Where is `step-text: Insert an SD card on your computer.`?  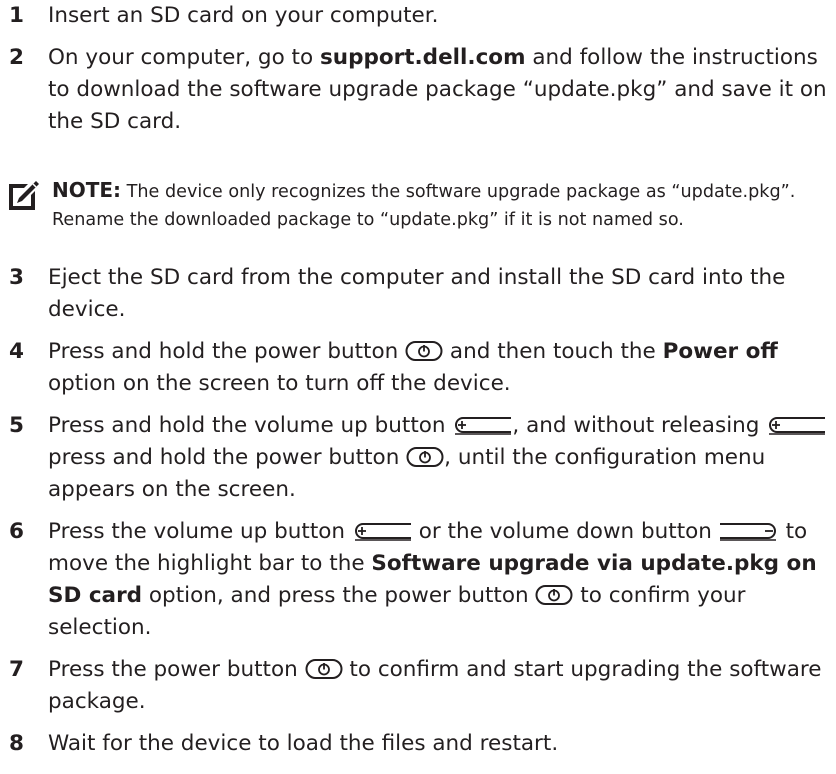 step-text: Insert an SD card on your computer. is located at coordinates (243, 15).